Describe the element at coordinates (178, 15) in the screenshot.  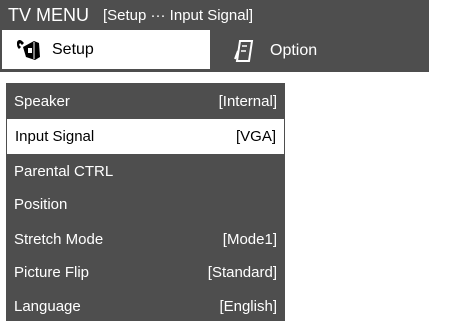
I see `breadcrumb: [Setup ··· Input Signal]` at that location.